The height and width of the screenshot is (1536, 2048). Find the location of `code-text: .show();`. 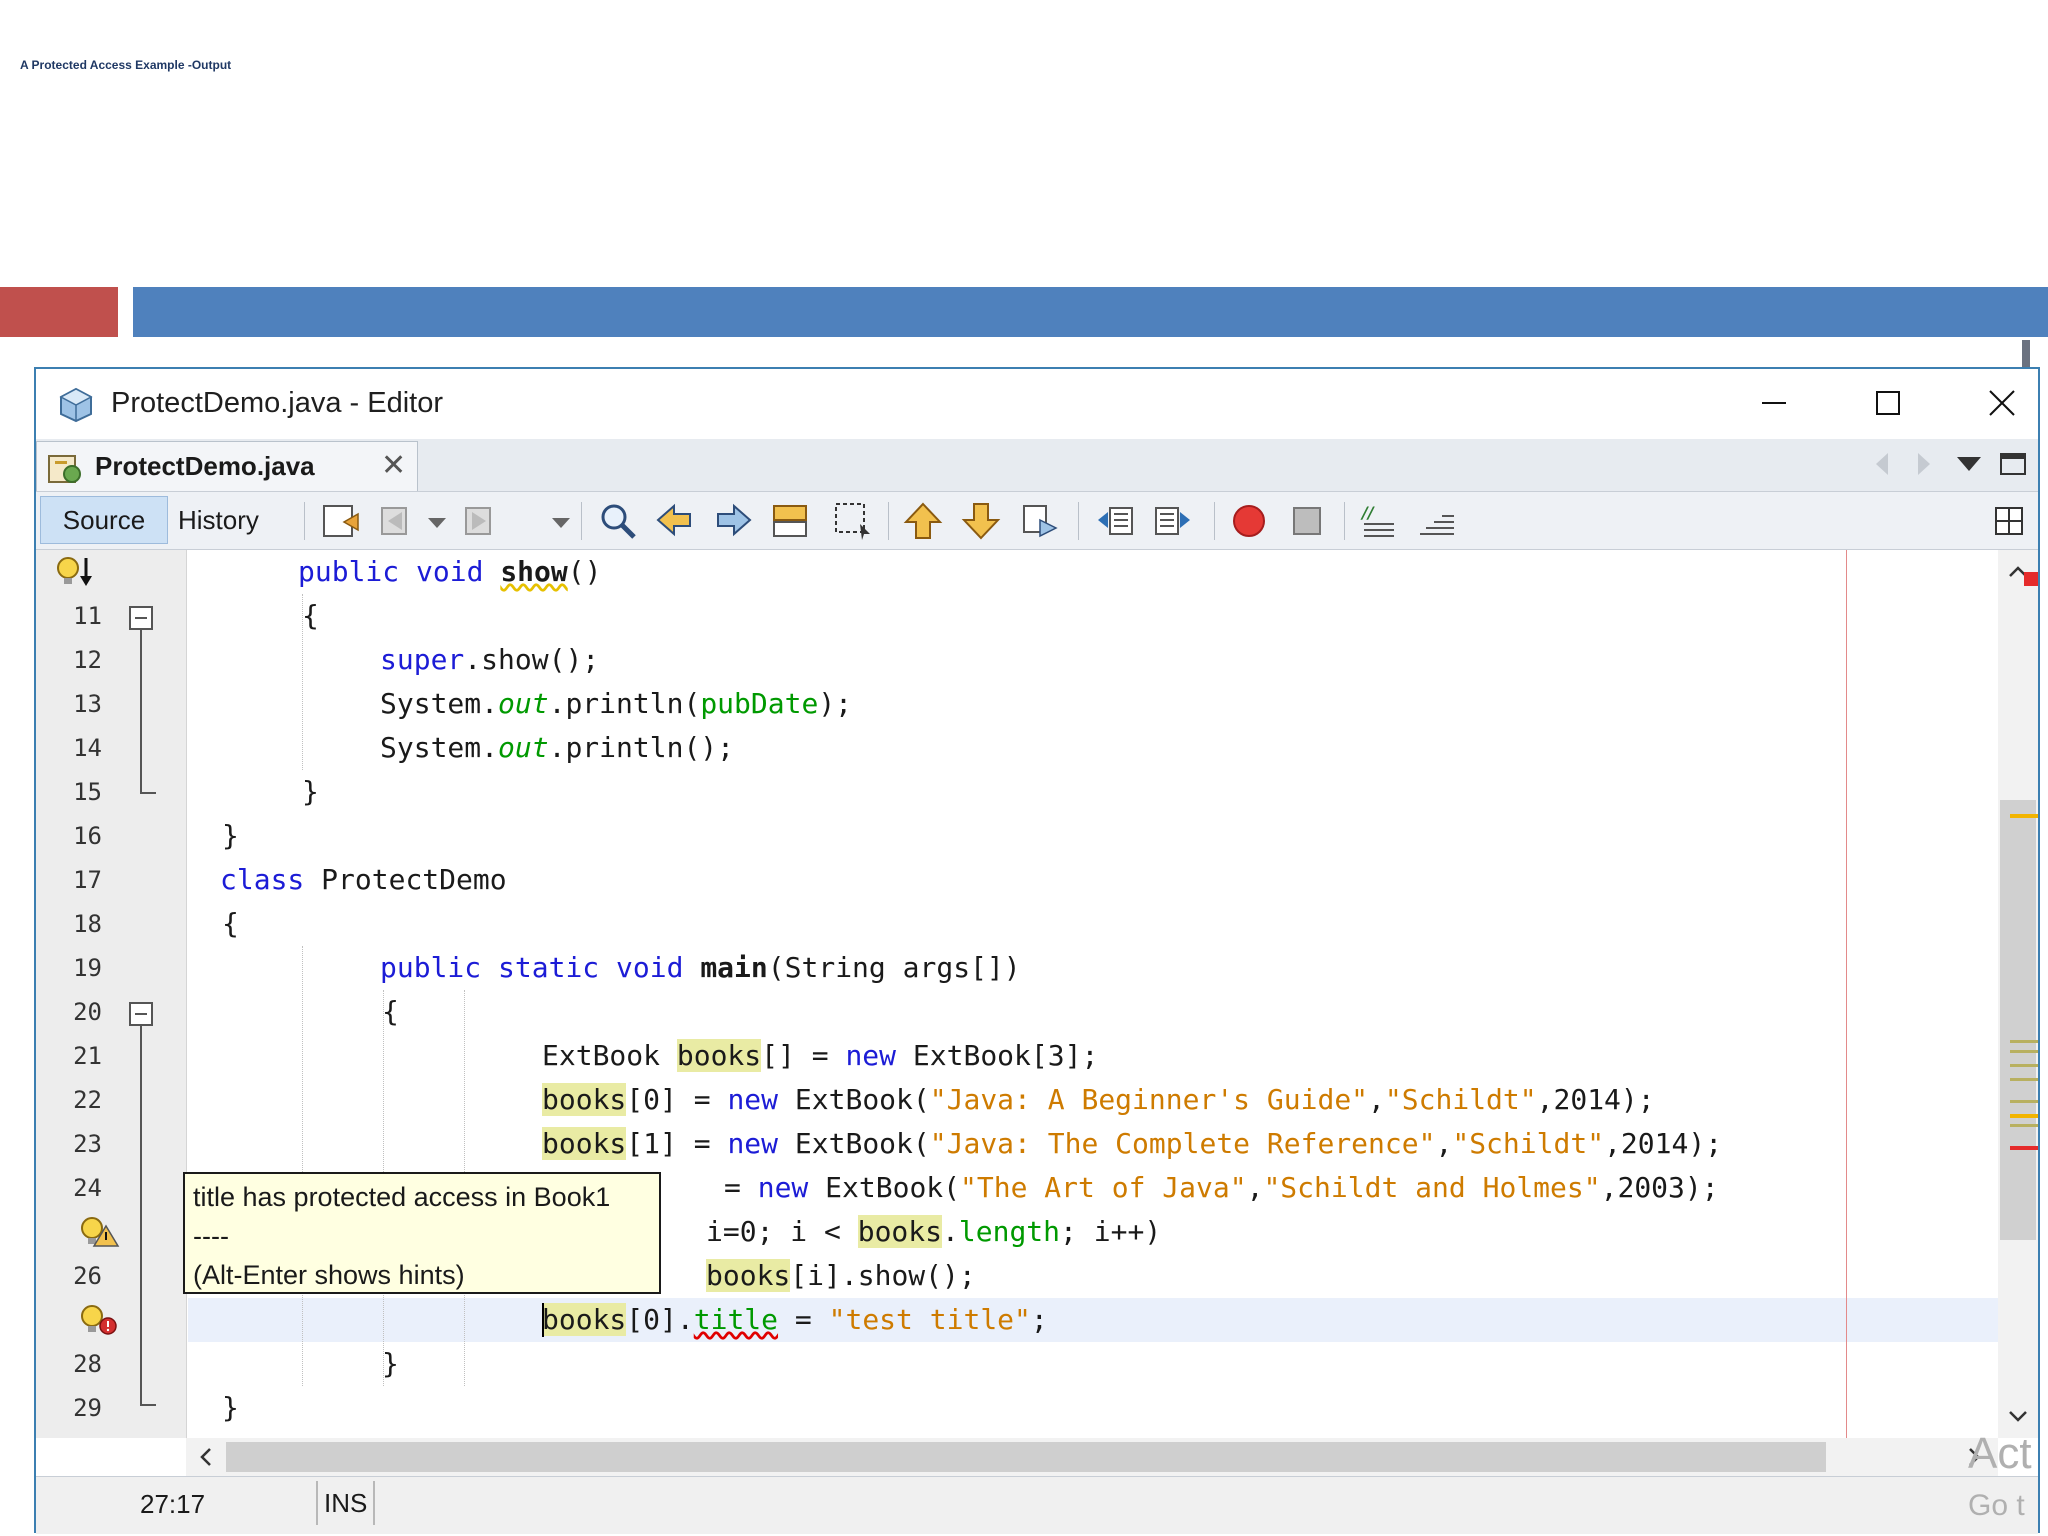

code-text: .show(); is located at coordinates (532, 659).